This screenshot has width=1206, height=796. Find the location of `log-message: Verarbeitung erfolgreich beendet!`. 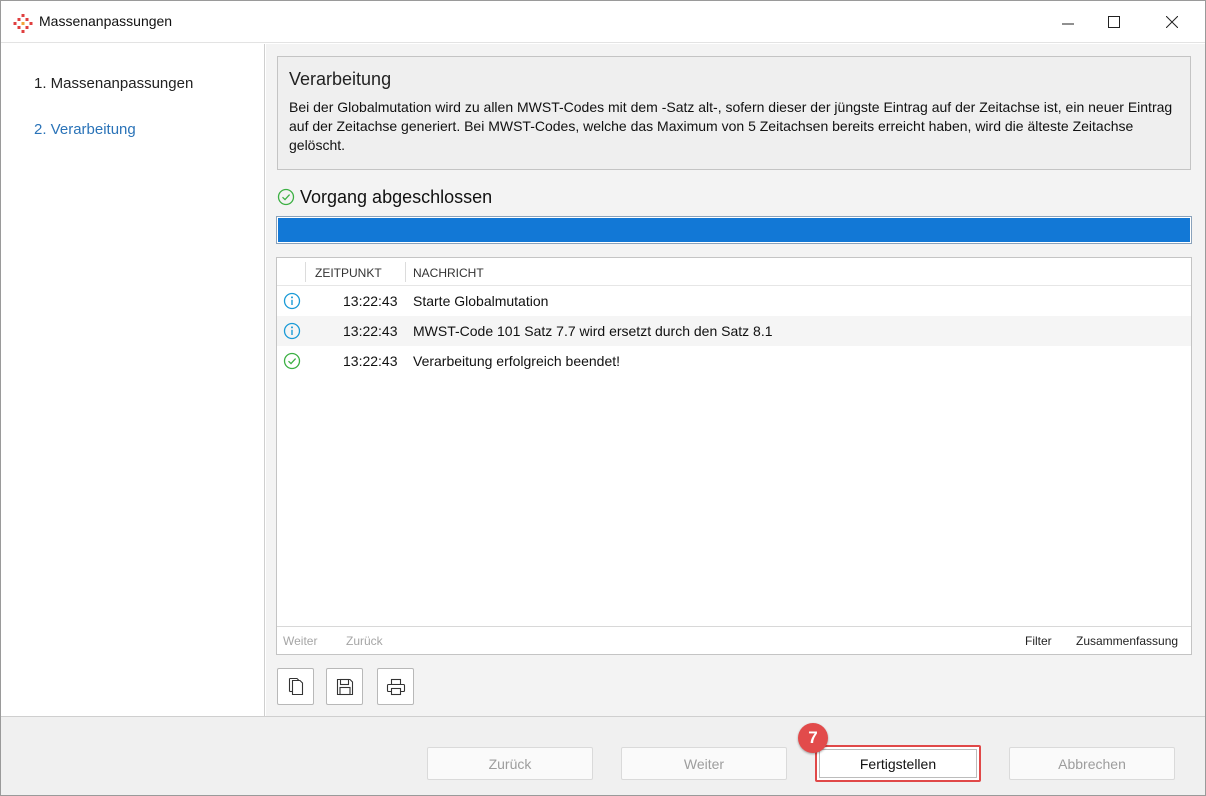

log-message: Verarbeitung erfolgreich beendet! is located at coordinates (517, 361).